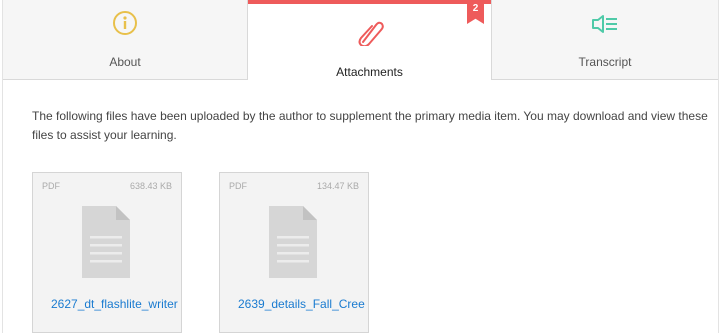 Image resolution: width=721 pixels, height=333 pixels. Describe the element at coordinates (116, 304) in the screenshot. I see `file-name-link: 2627_dt_flashlite_writer` at that location.